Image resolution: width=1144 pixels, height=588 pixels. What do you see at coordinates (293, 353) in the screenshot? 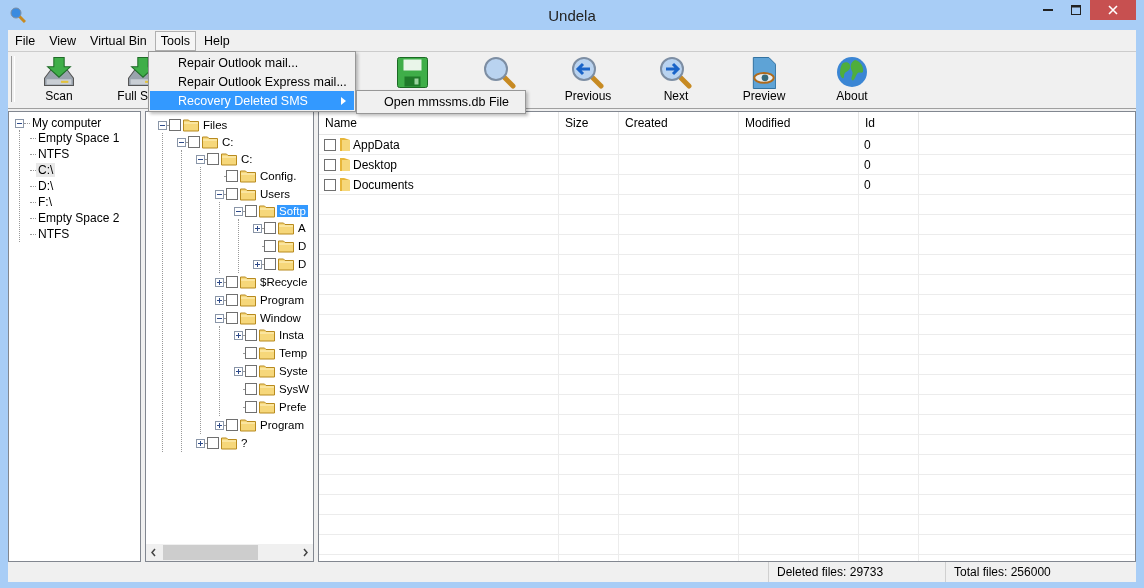
I see `tree-item: Temp` at bounding box center [293, 353].